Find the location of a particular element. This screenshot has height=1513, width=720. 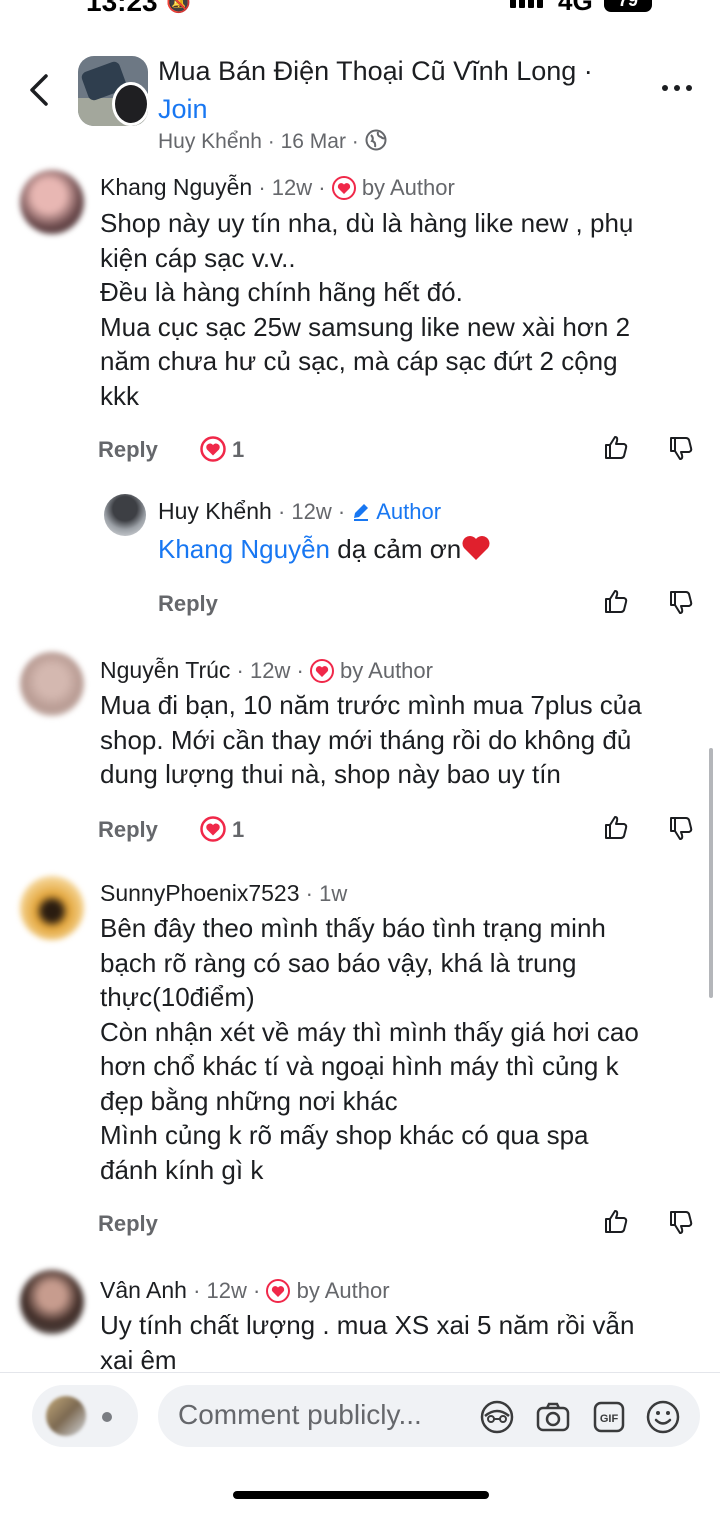

comment-composer: Comment publicly... GIF is located at coordinates (360, 1442).